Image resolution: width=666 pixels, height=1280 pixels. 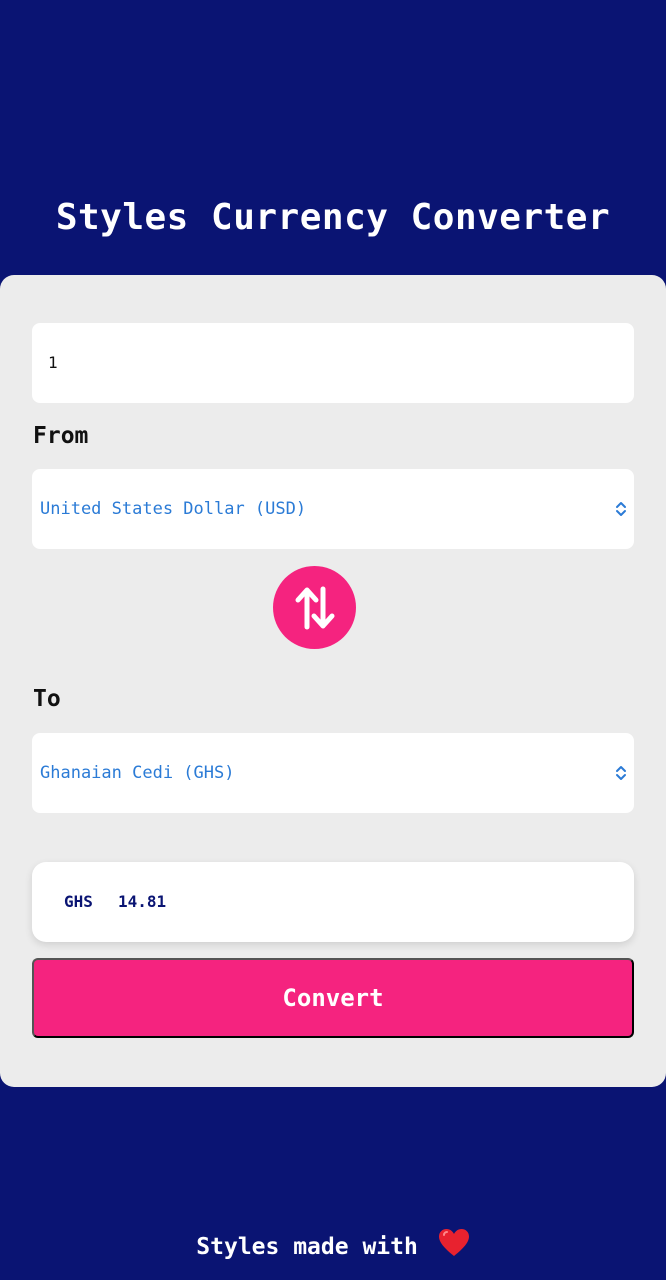 I want to click on footer-text: Styles made with, so click(x=307, y=1247).